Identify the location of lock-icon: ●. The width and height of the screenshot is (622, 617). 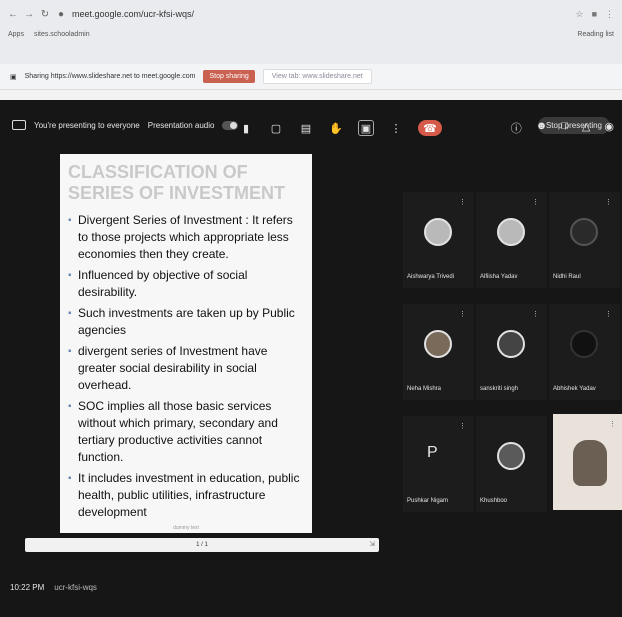
(61, 14).